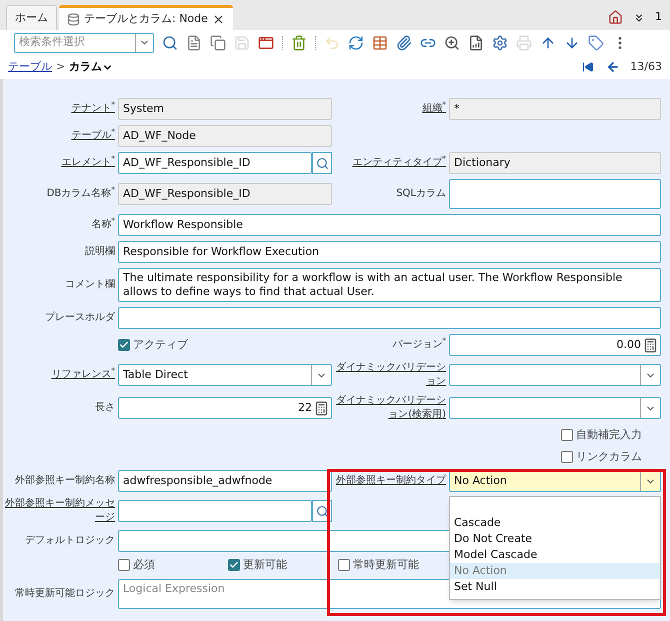  I want to click on tab-label: ホーム, so click(31, 18).